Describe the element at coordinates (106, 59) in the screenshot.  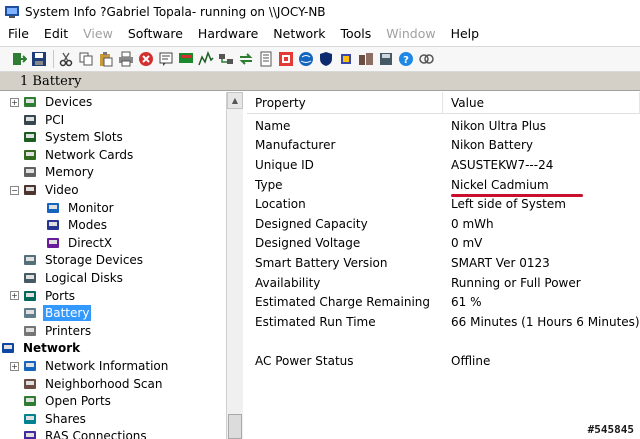
I see `paste-icon` at that location.